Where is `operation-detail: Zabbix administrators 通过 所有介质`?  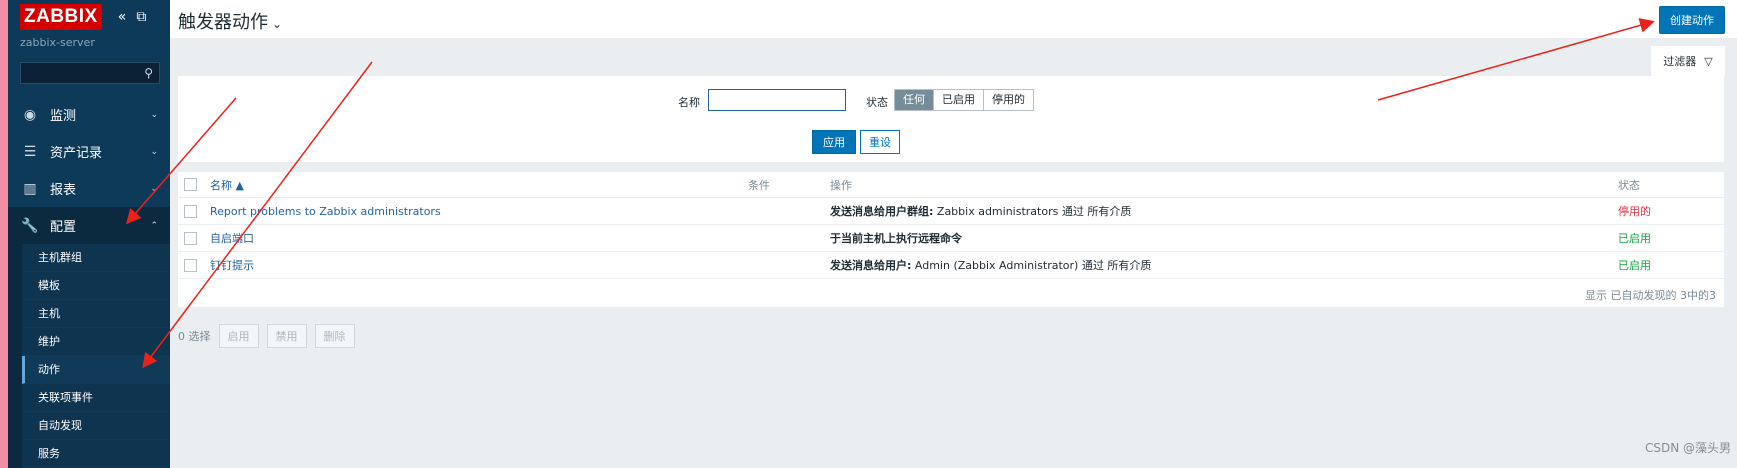 operation-detail: Zabbix administrators 通过 所有介质 is located at coordinates (1032, 211).